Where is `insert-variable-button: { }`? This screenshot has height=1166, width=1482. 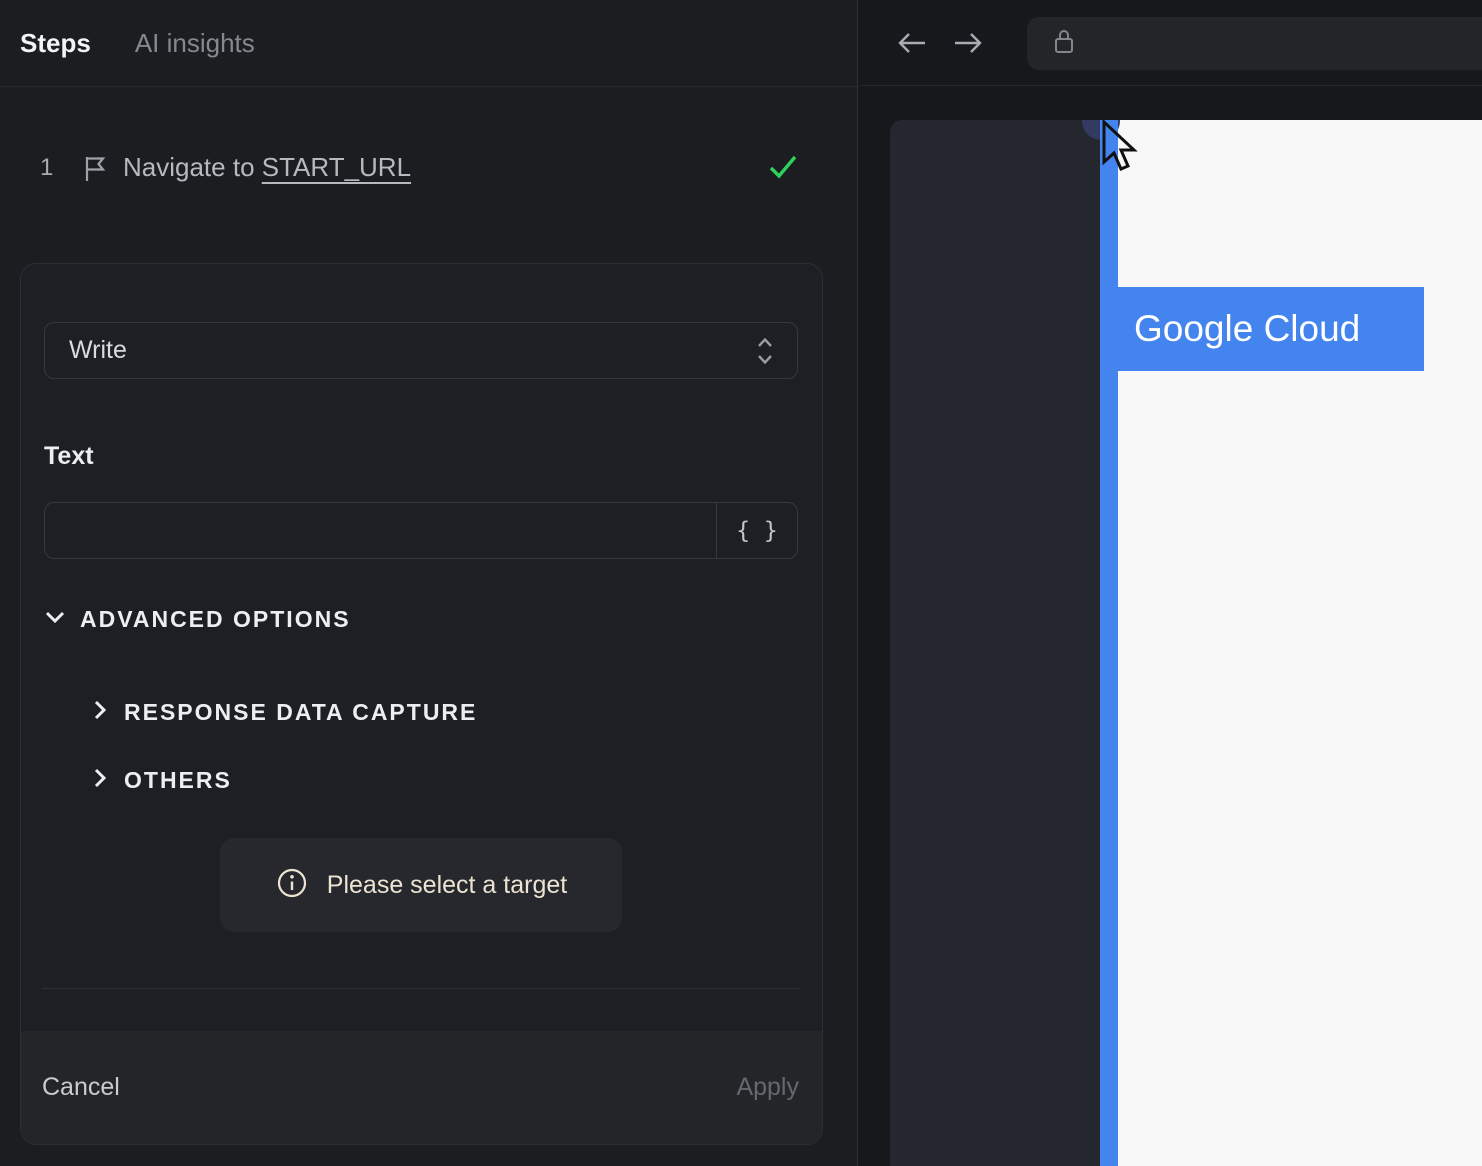 insert-variable-button: { } is located at coordinates (756, 530).